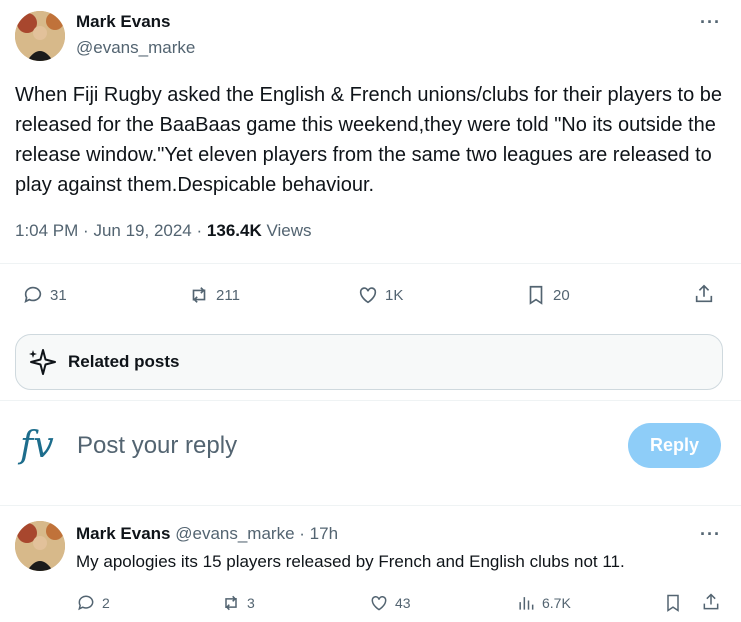 This screenshot has height=622, width=741. I want to click on views-count: 136.4K, so click(234, 230).